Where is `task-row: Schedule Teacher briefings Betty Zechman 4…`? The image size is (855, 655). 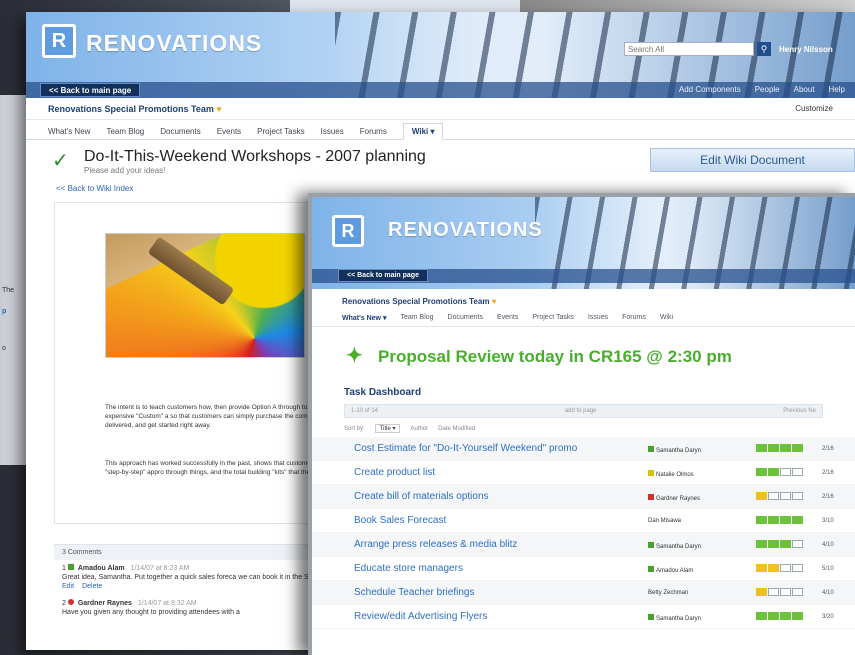
task-row: Schedule Teacher briefings Betty Zechman 4… is located at coordinates (583, 593).